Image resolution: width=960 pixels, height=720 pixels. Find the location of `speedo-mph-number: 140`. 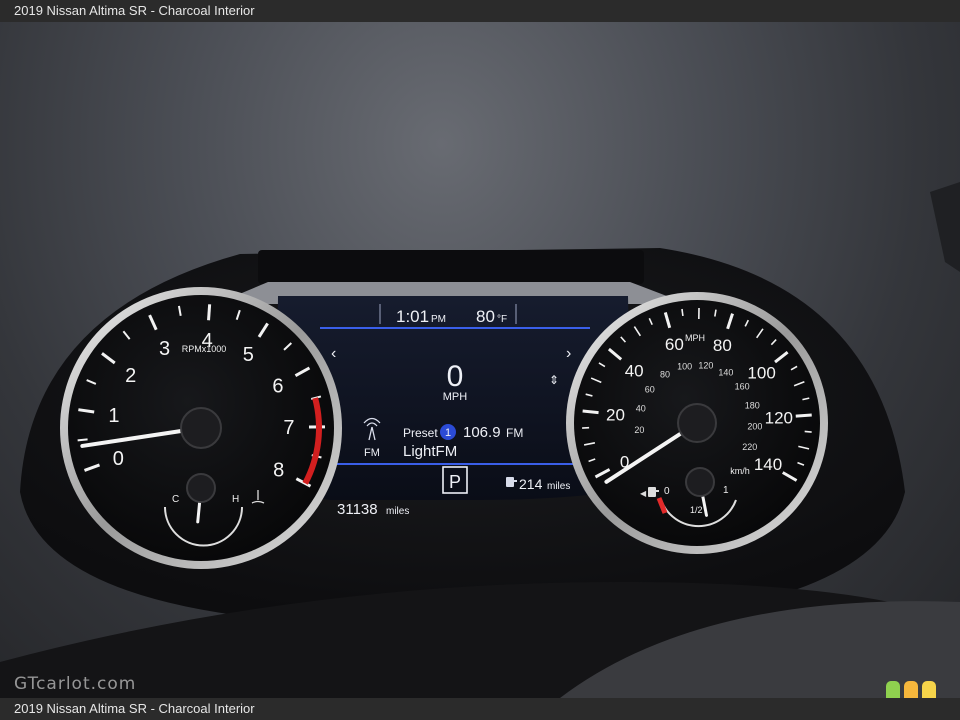

speedo-mph-number: 140 is located at coordinates (768, 464).